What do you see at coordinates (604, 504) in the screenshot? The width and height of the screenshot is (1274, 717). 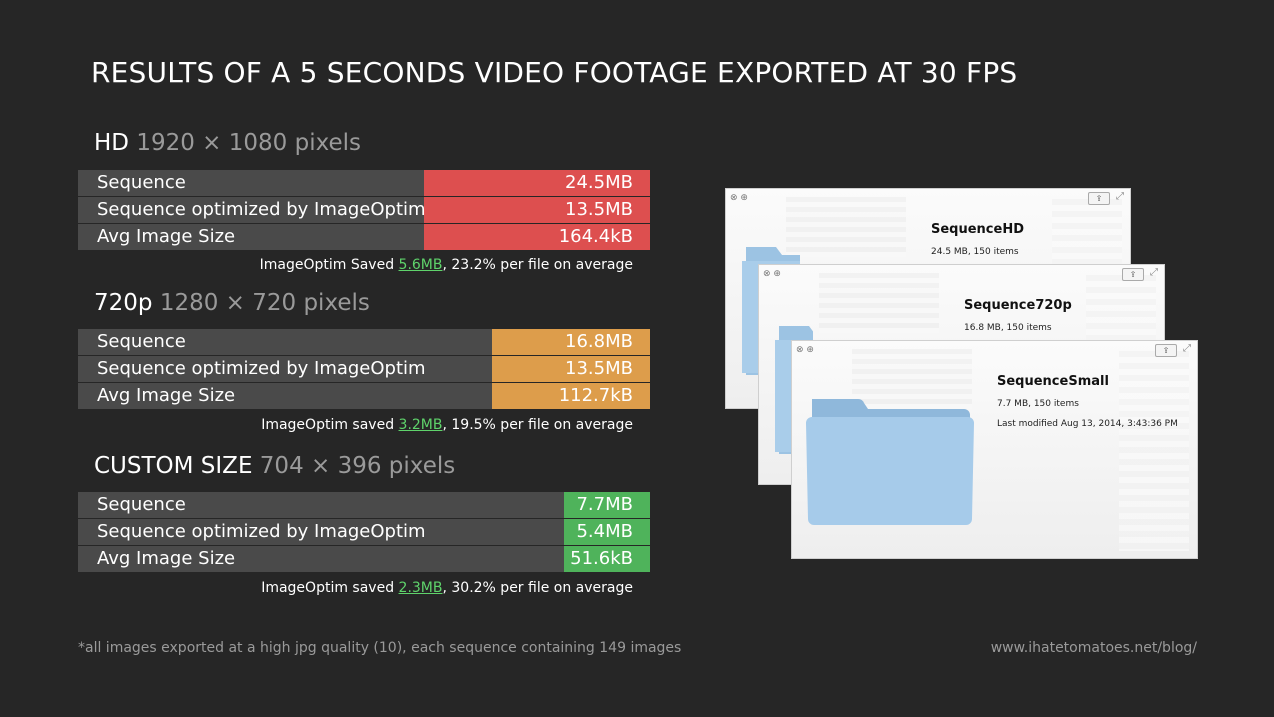 I see `bar-value-label: 7.7MB` at bounding box center [604, 504].